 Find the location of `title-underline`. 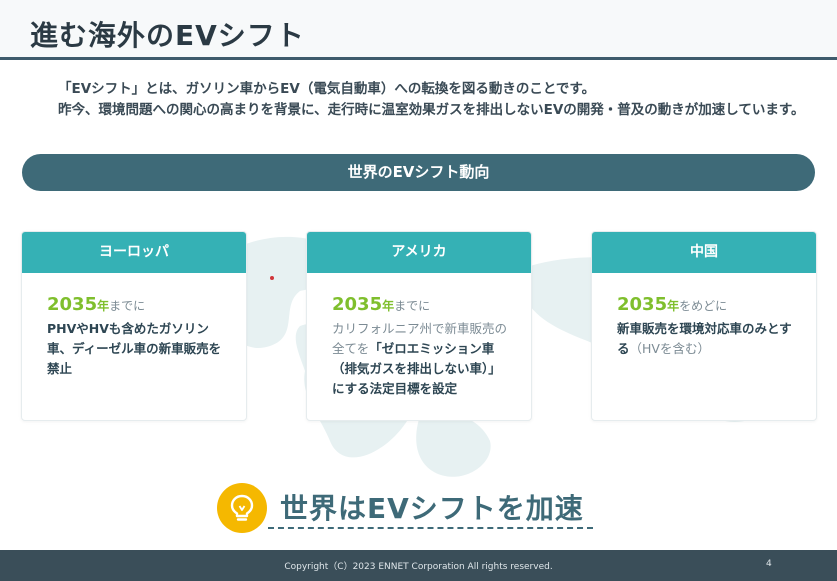

title-underline is located at coordinates (418, 58).